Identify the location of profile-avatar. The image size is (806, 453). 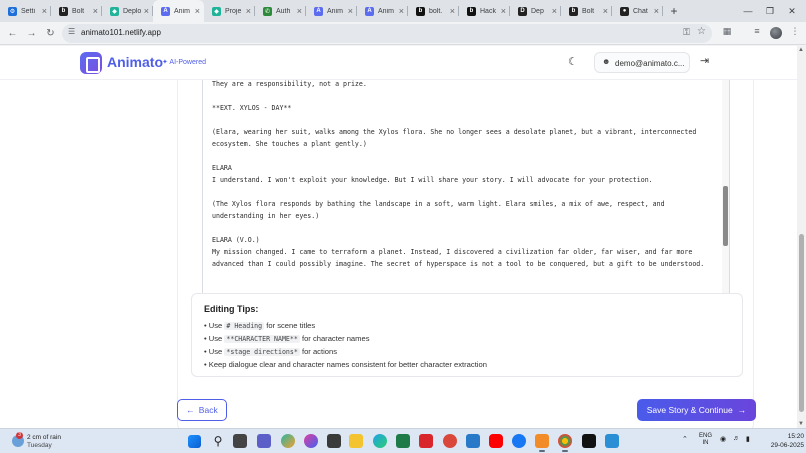
(776, 33).